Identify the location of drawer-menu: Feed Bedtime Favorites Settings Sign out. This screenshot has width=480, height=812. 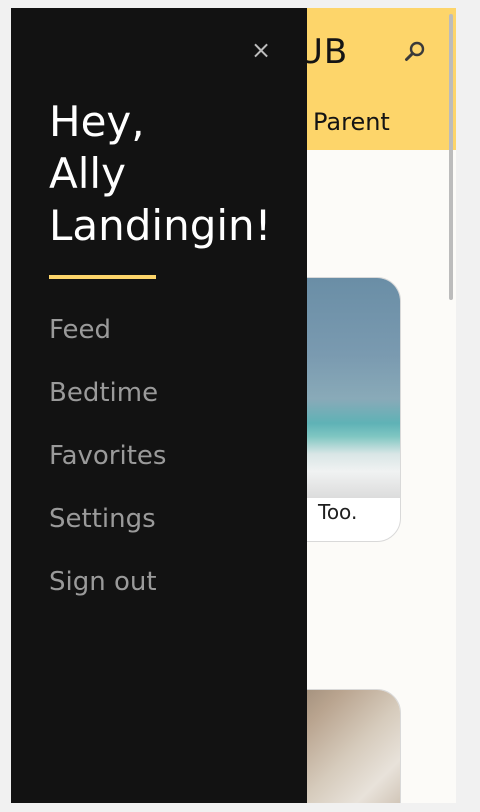
(107, 469).